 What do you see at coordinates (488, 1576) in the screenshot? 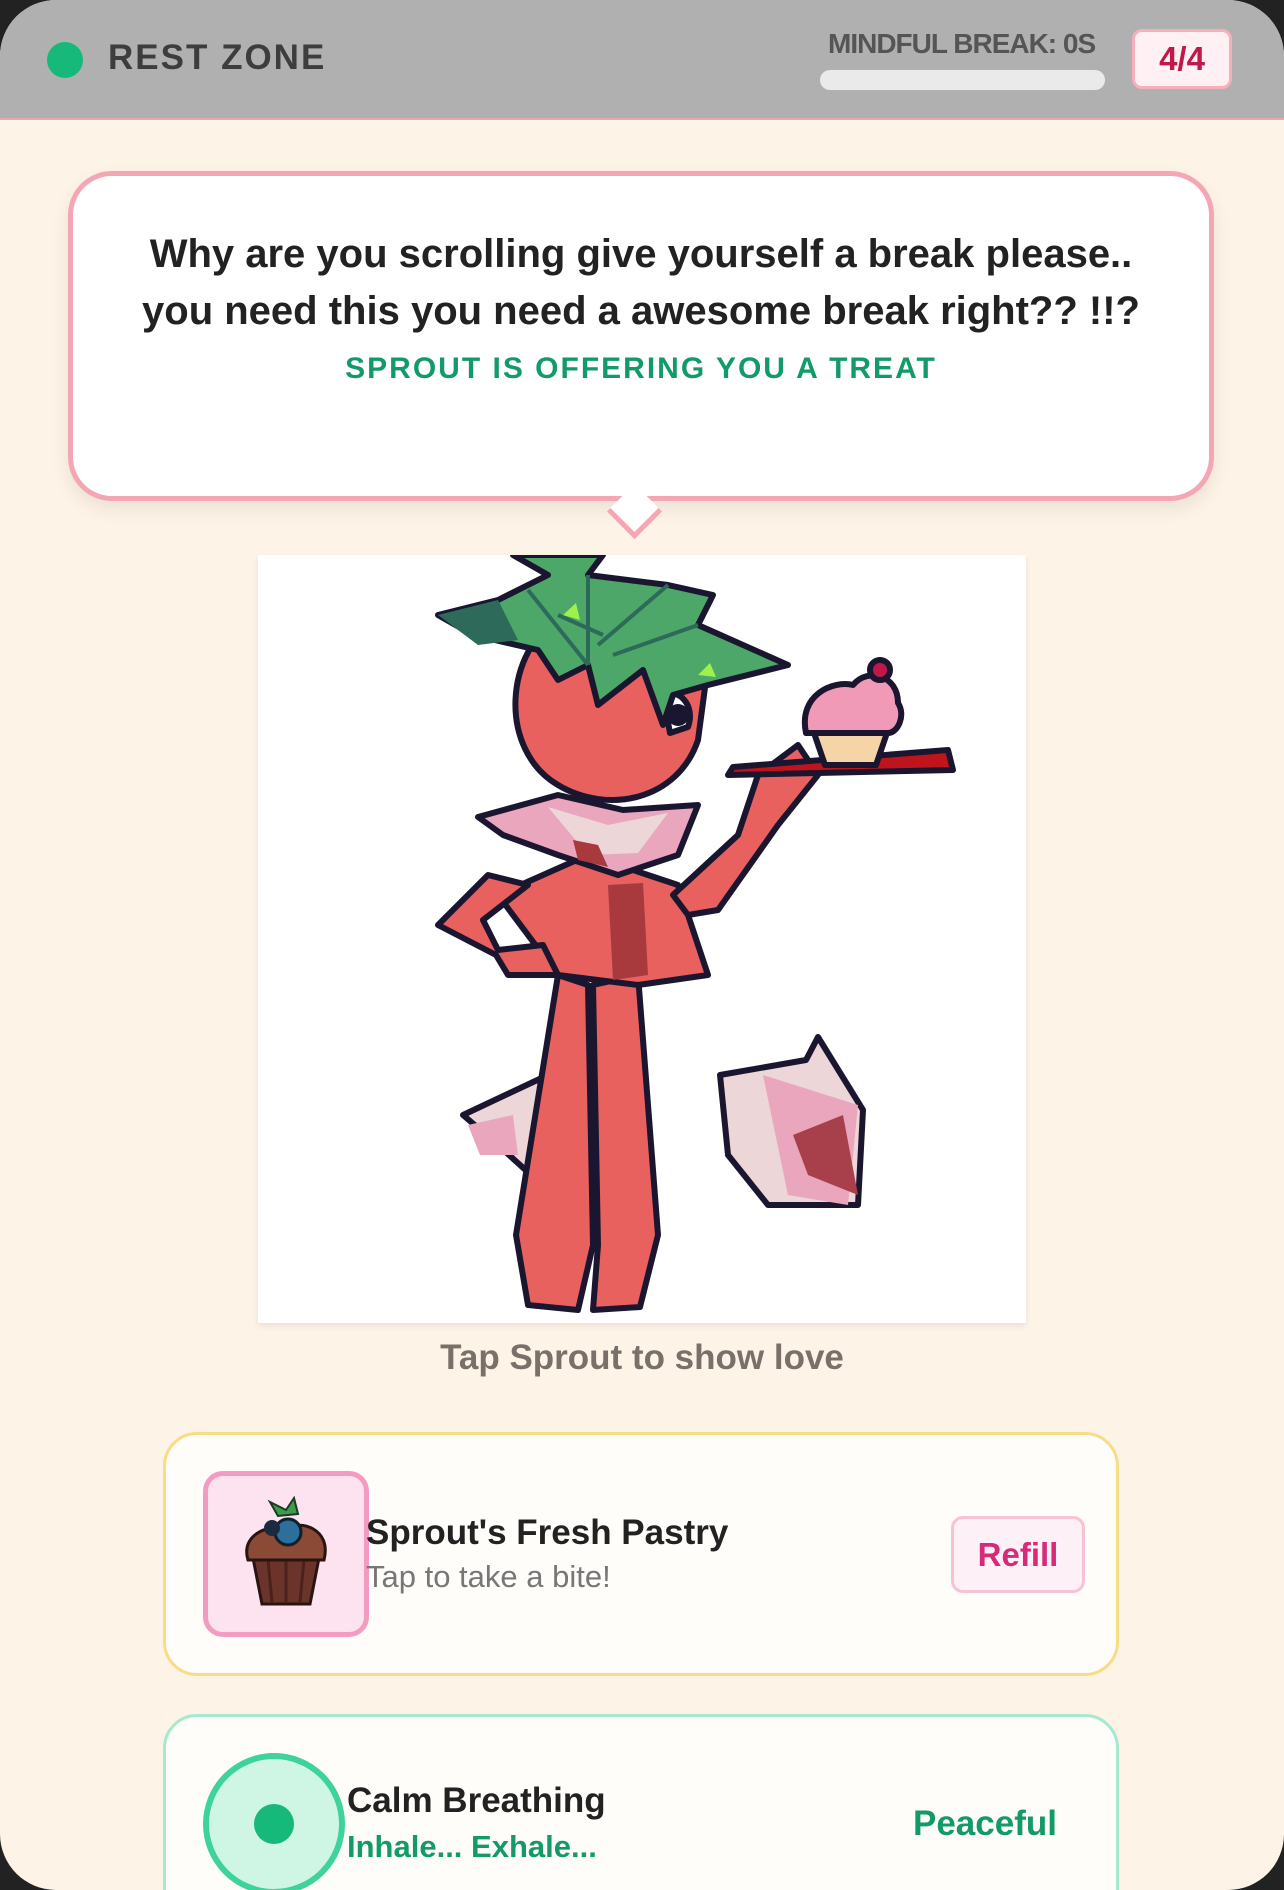
I see `pastry-subtitle: Tap to take a bite!` at bounding box center [488, 1576].